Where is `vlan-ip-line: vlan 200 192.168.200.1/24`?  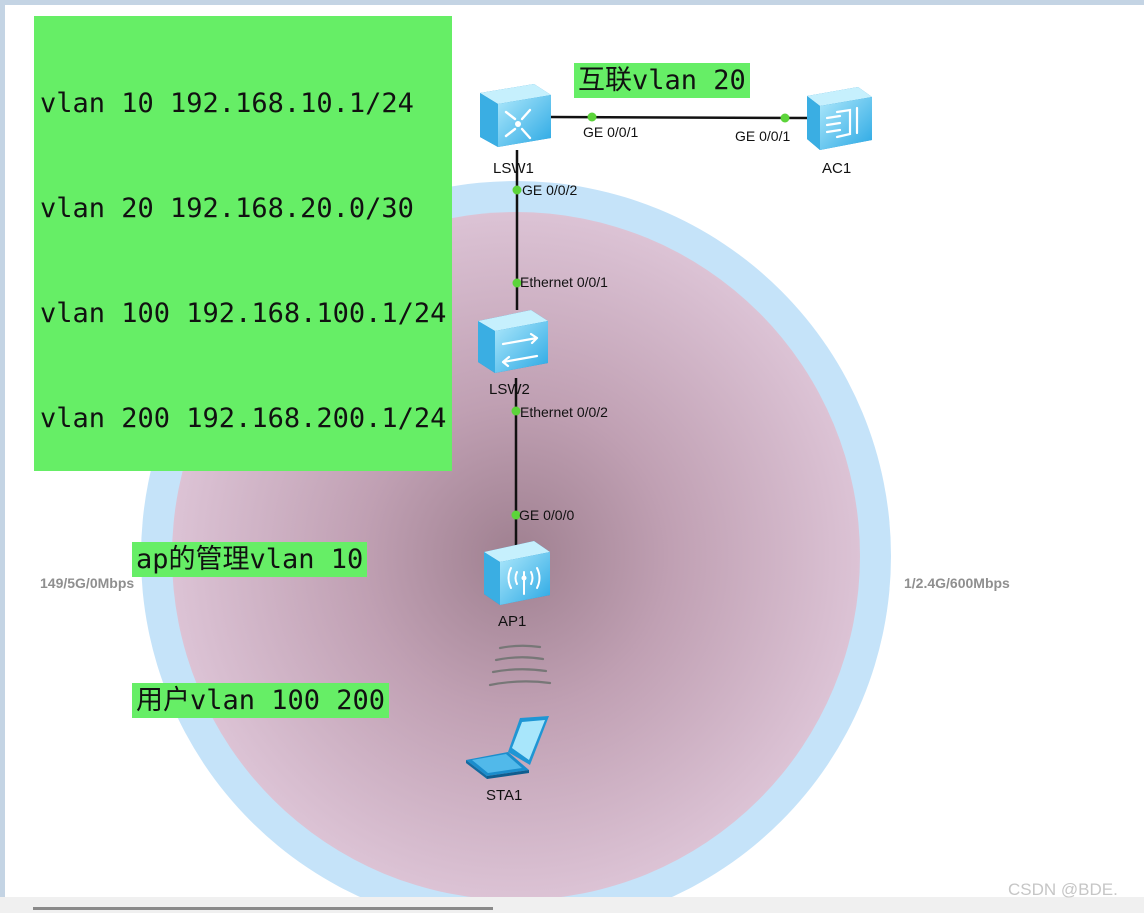 vlan-ip-line: vlan 200 192.168.200.1/24 is located at coordinates (243, 418).